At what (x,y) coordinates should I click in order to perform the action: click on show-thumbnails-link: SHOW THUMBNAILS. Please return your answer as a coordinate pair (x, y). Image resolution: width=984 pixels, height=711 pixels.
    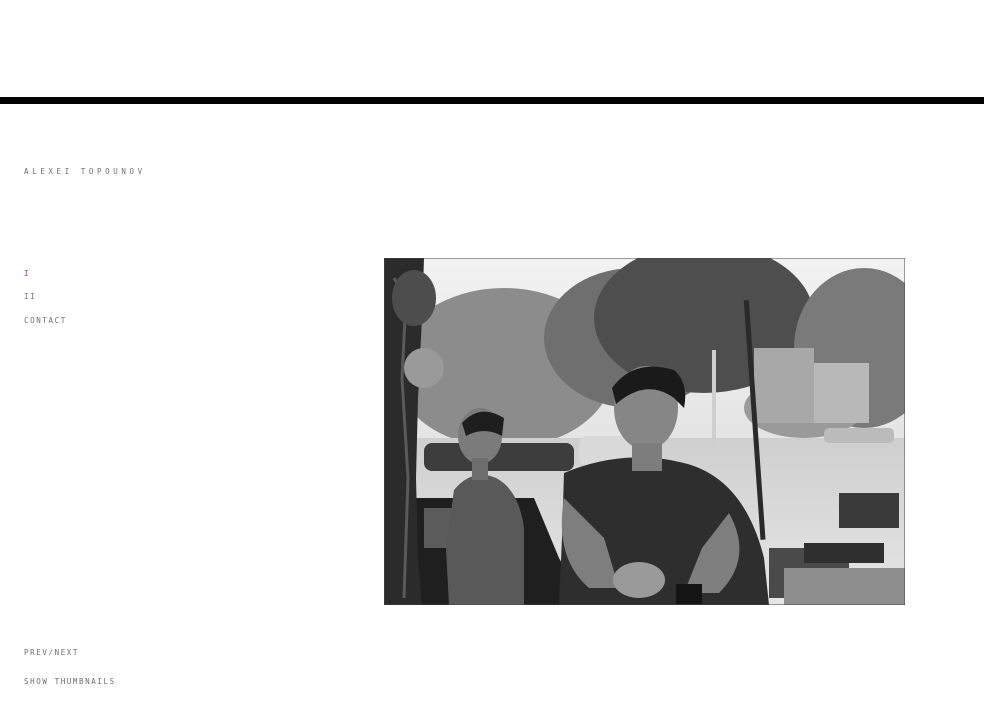
    Looking at the image, I should click on (70, 681).